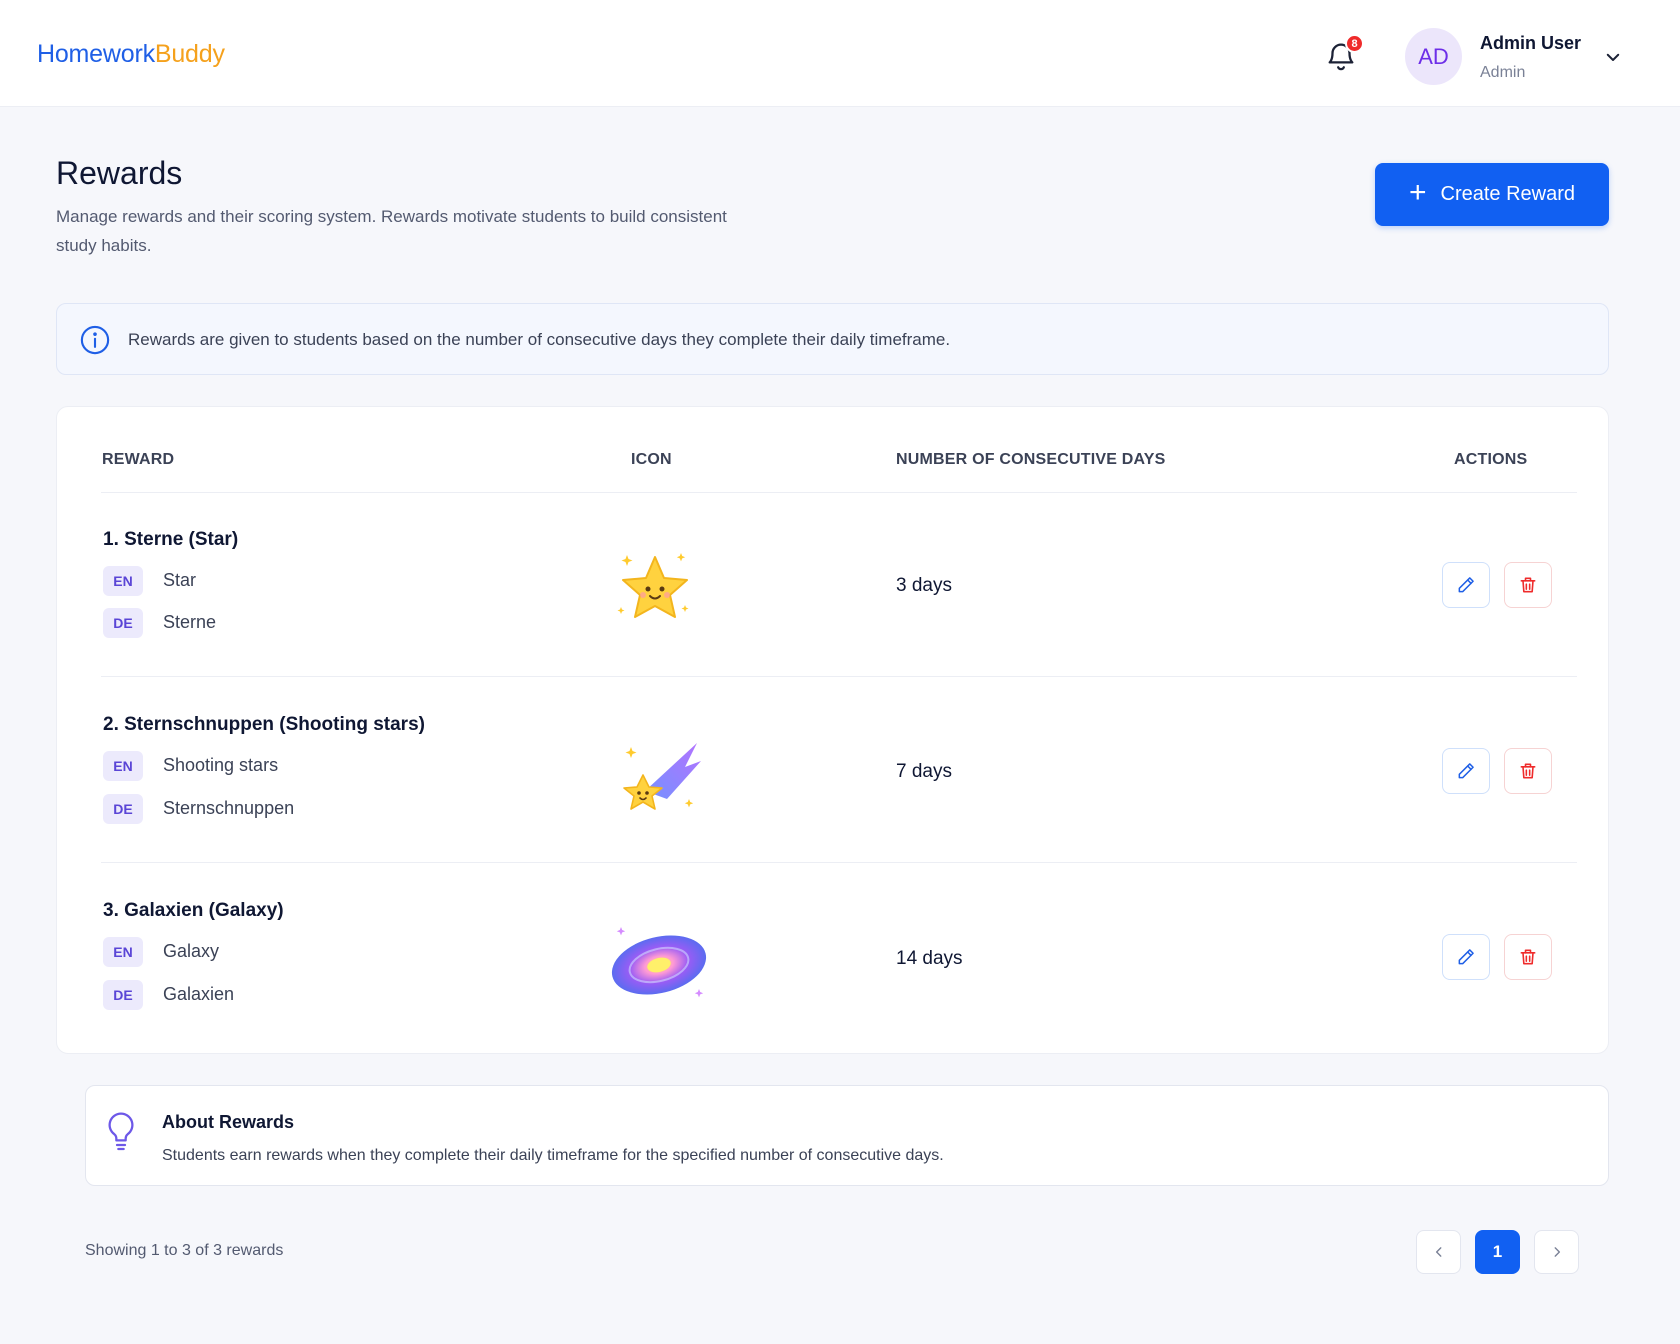  Describe the element at coordinates (1031, 459) in the screenshot. I see `column-header-days: NUMBER OF CONSECUTIVE DAYS` at that location.